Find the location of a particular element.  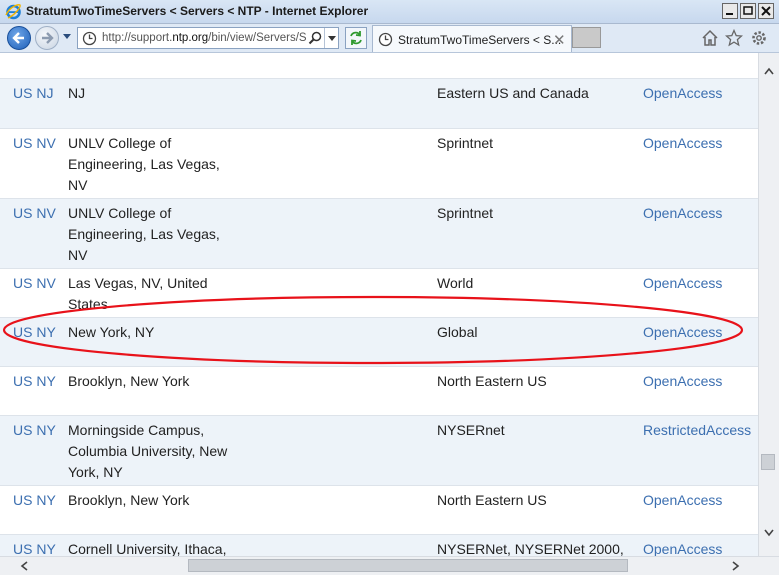

tab-close-icon: ✕ is located at coordinates (559, 40).